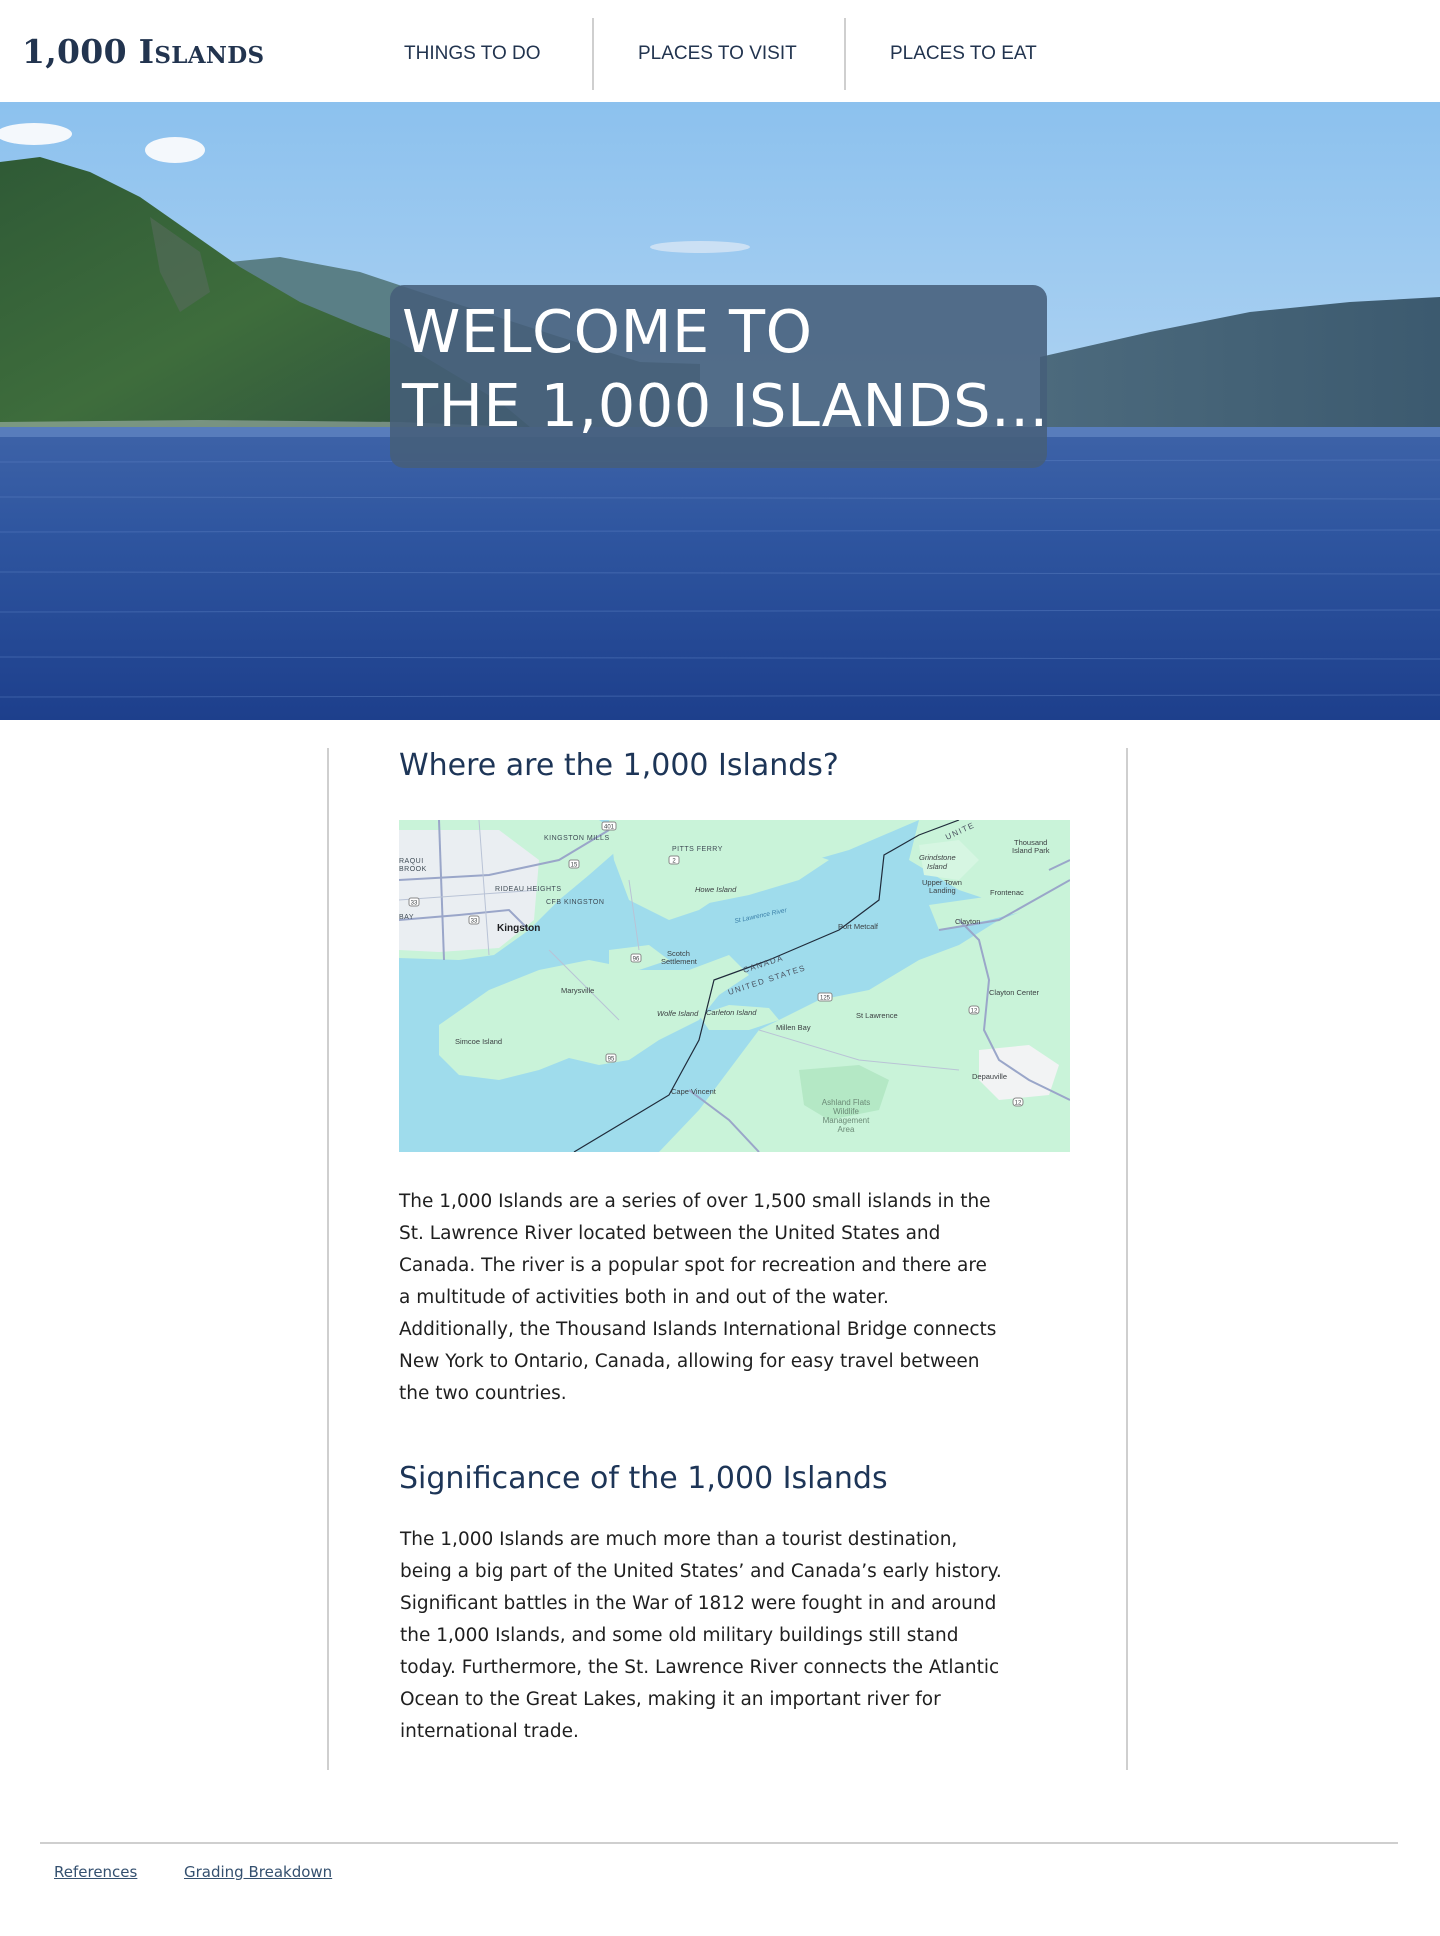 This screenshot has height=1936, width=1440. What do you see at coordinates (258, 1872) in the screenshot?
I see `footer-link-grading-breakdown: Grading Breakdown` at bounding box center [258, 1872].